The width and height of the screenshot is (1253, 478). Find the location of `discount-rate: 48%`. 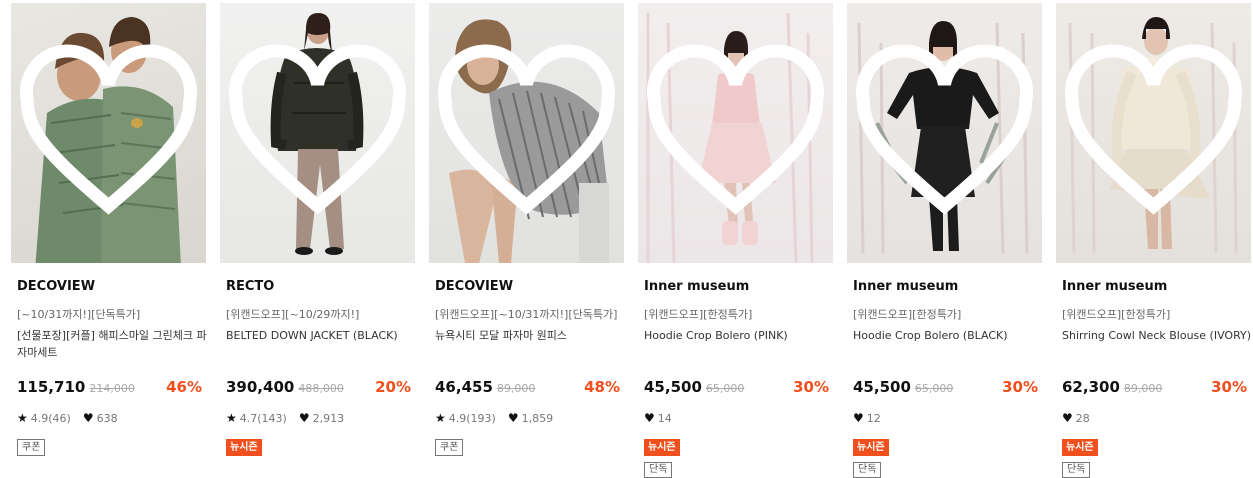

discount-rate: 48% is located at coordinates (602, 387).